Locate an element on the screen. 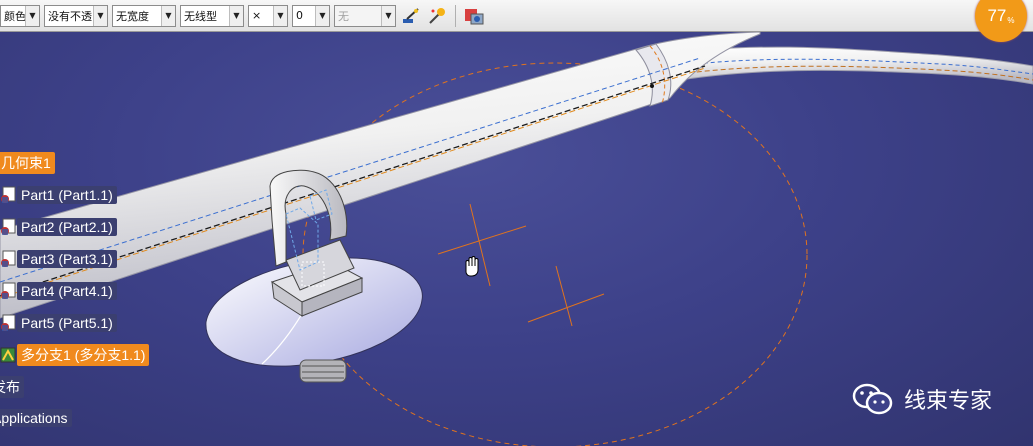 The height and width of the screenshot is (446, 1033). tree-item-label: 发布 is located at coordinates (12, 387).